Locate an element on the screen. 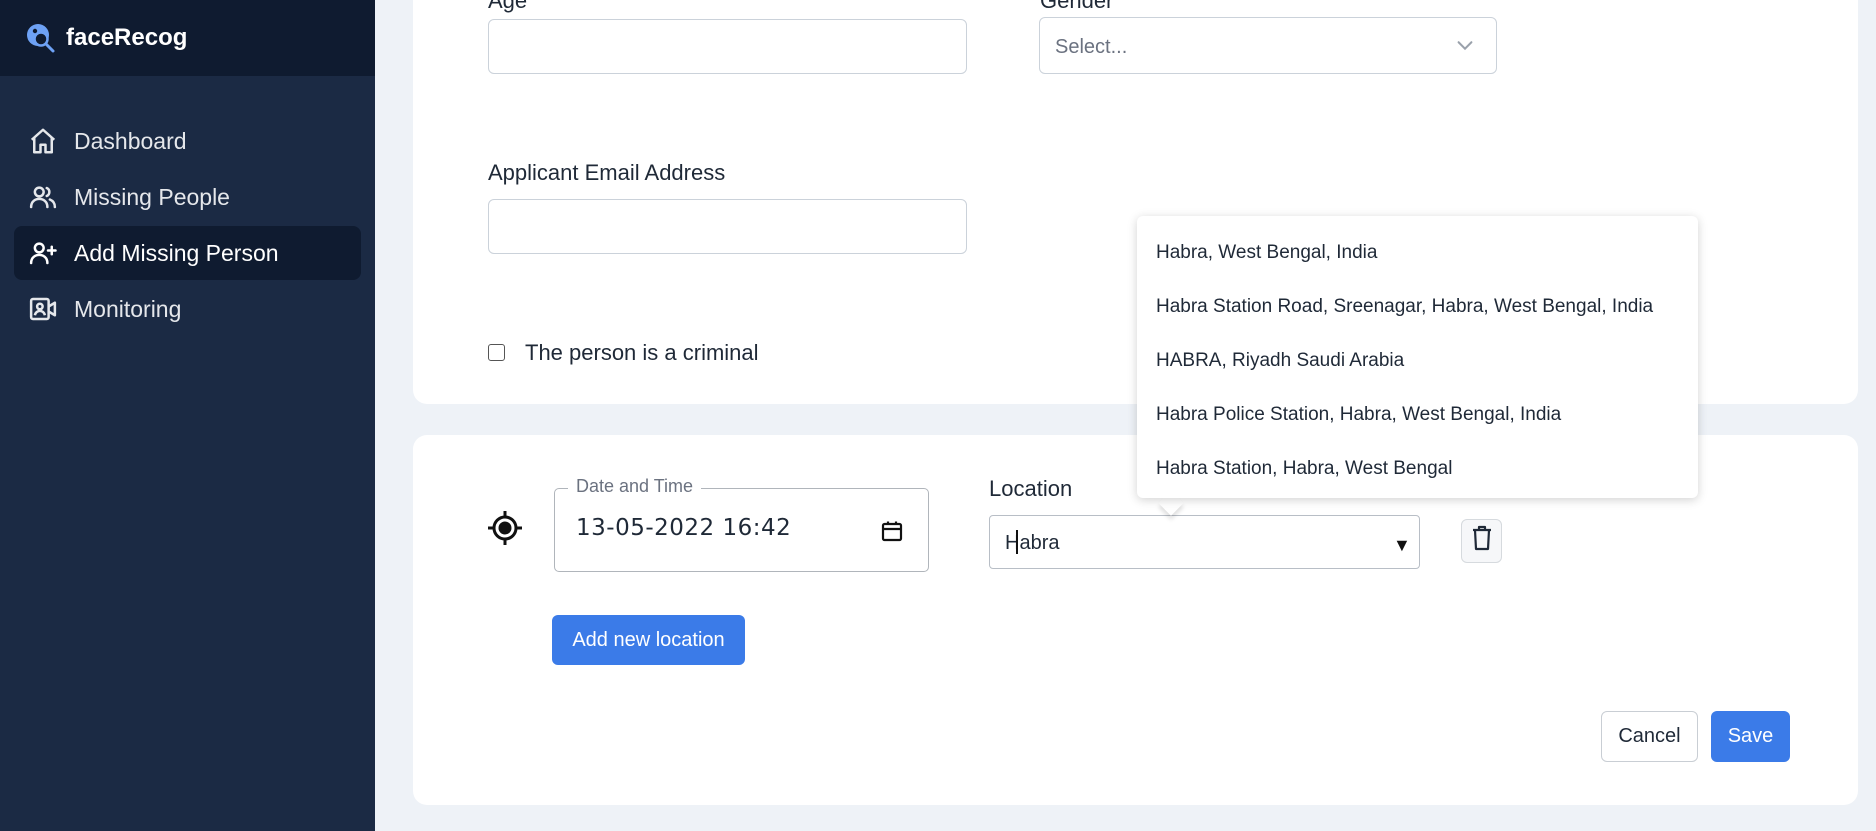 Image resolution: width=1876 pixels, height=831 pixels. sidebar-item-label: Monitoring is located at coordinates (128, 308).